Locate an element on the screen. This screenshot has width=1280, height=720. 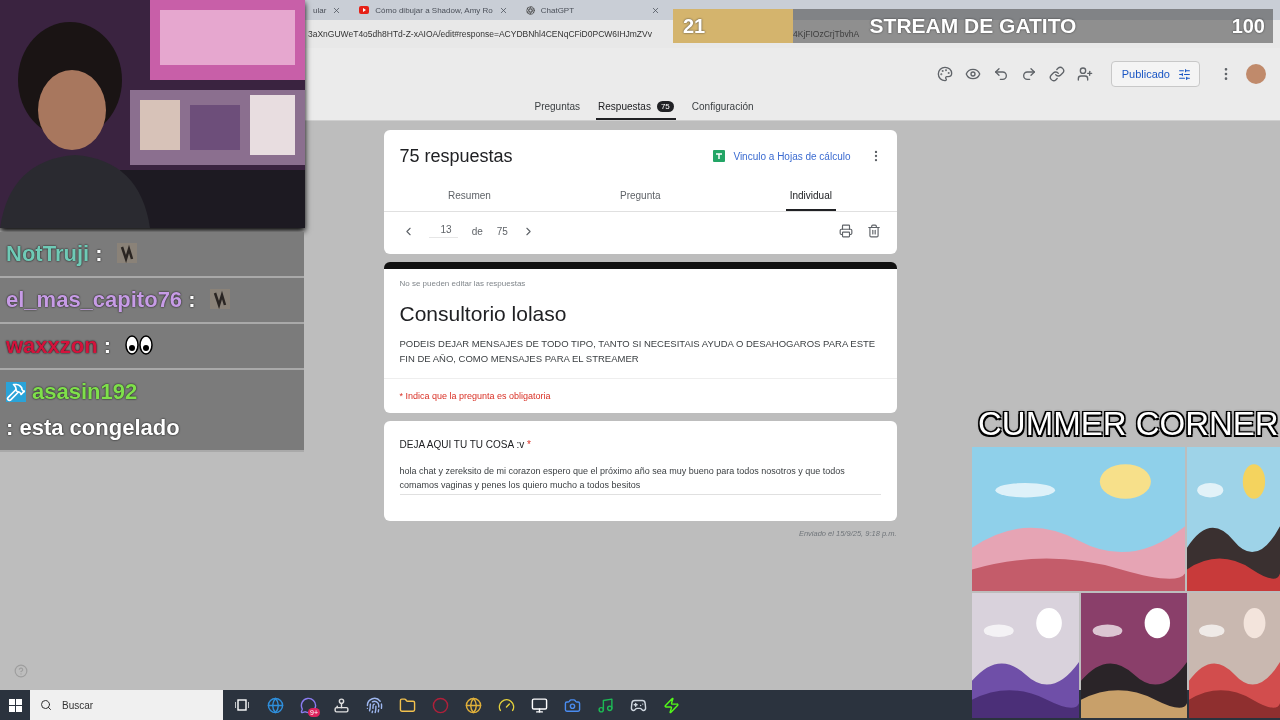
chat-bubble-icon is located at coordinates (308, 705).